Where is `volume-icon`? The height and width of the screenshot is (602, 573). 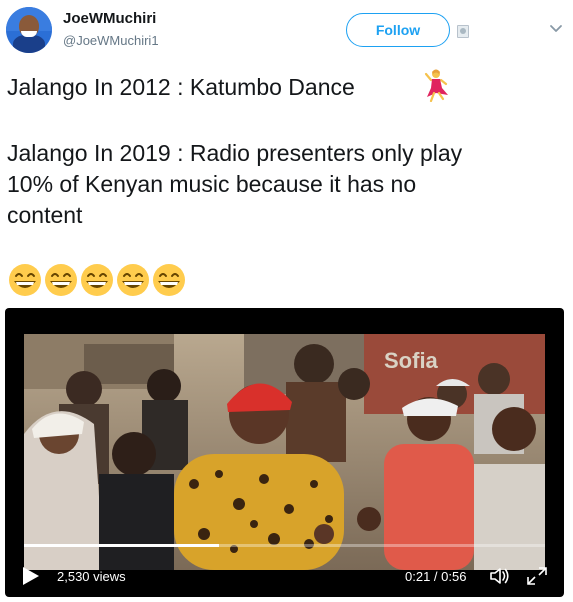 volume-icon is located at coordinates (500, 576).